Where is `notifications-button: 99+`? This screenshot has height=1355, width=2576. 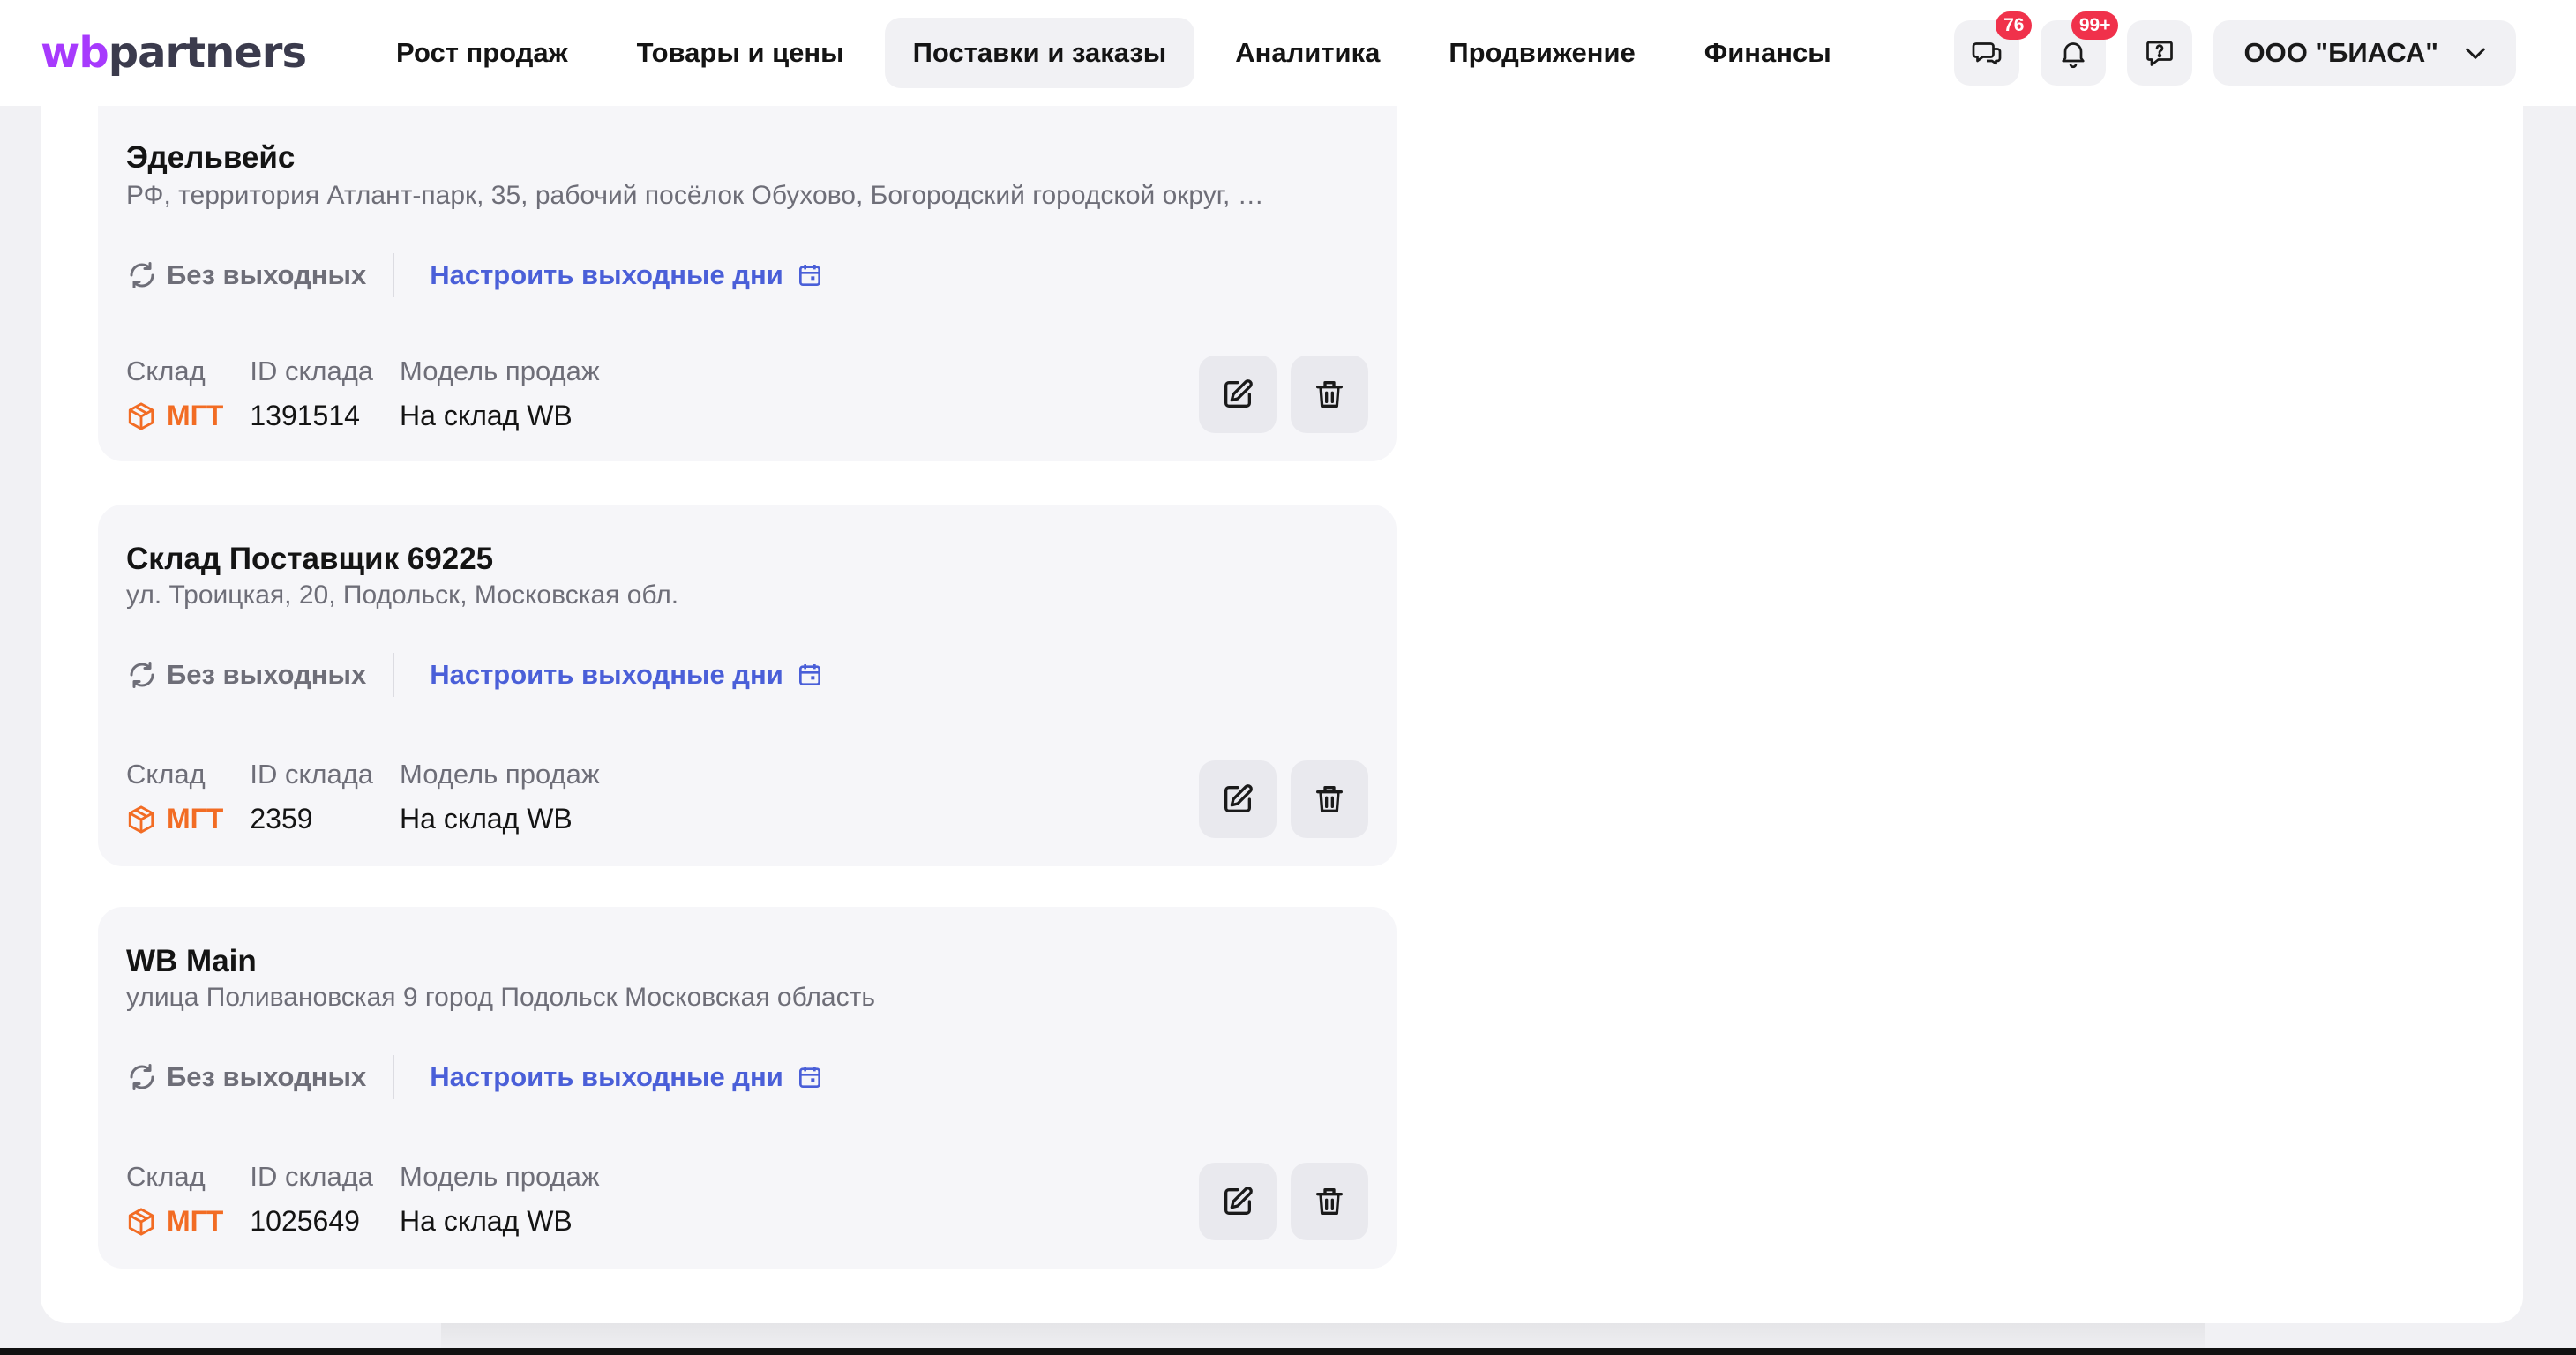 notifications-button: 99+ is located at coordinates (2080, 48).